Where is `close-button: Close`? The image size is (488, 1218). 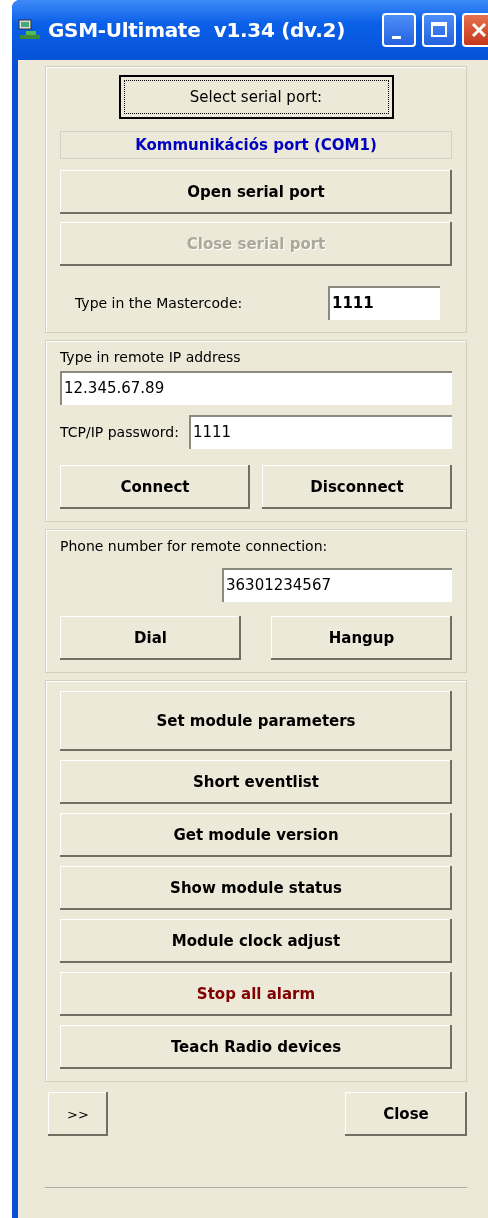
close-button: Close is located at coordinates (406, 1114).